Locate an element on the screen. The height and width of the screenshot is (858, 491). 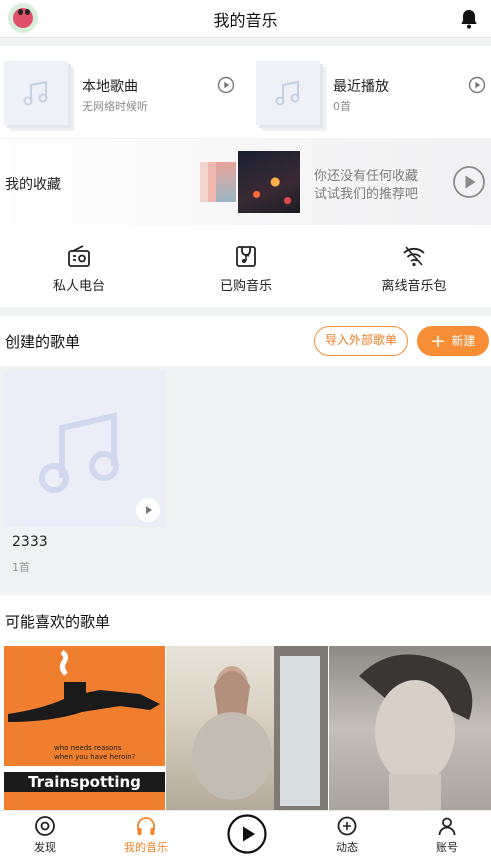
offline-pack-label: 离线音乐包 is located at coordinates (414, 286).